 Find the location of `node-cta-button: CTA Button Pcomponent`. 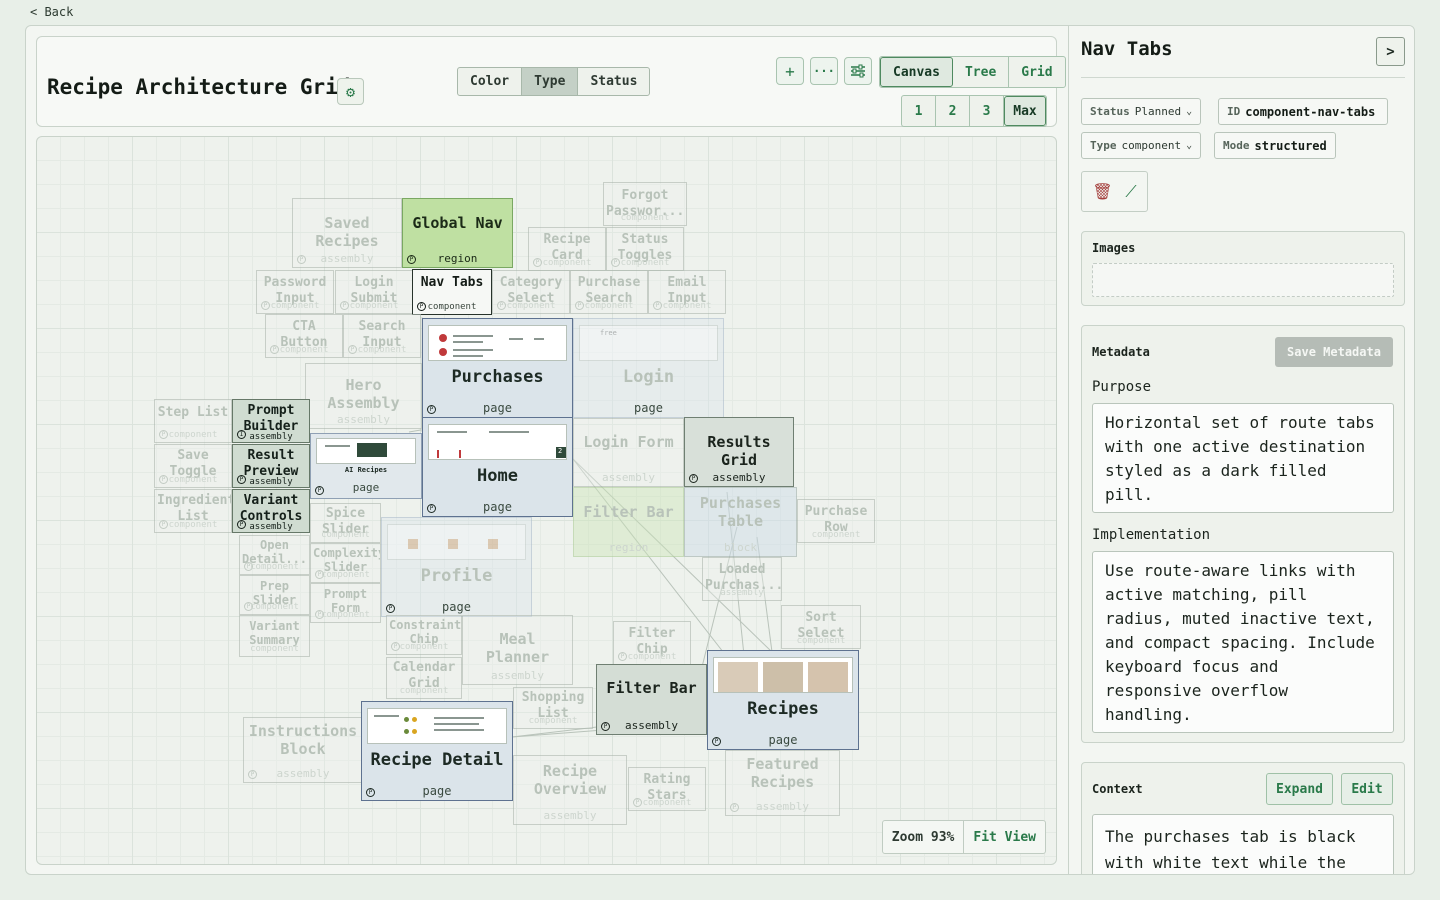

node-cta-button: CTA Button Pcomponent is located at coordinates (304, 336).